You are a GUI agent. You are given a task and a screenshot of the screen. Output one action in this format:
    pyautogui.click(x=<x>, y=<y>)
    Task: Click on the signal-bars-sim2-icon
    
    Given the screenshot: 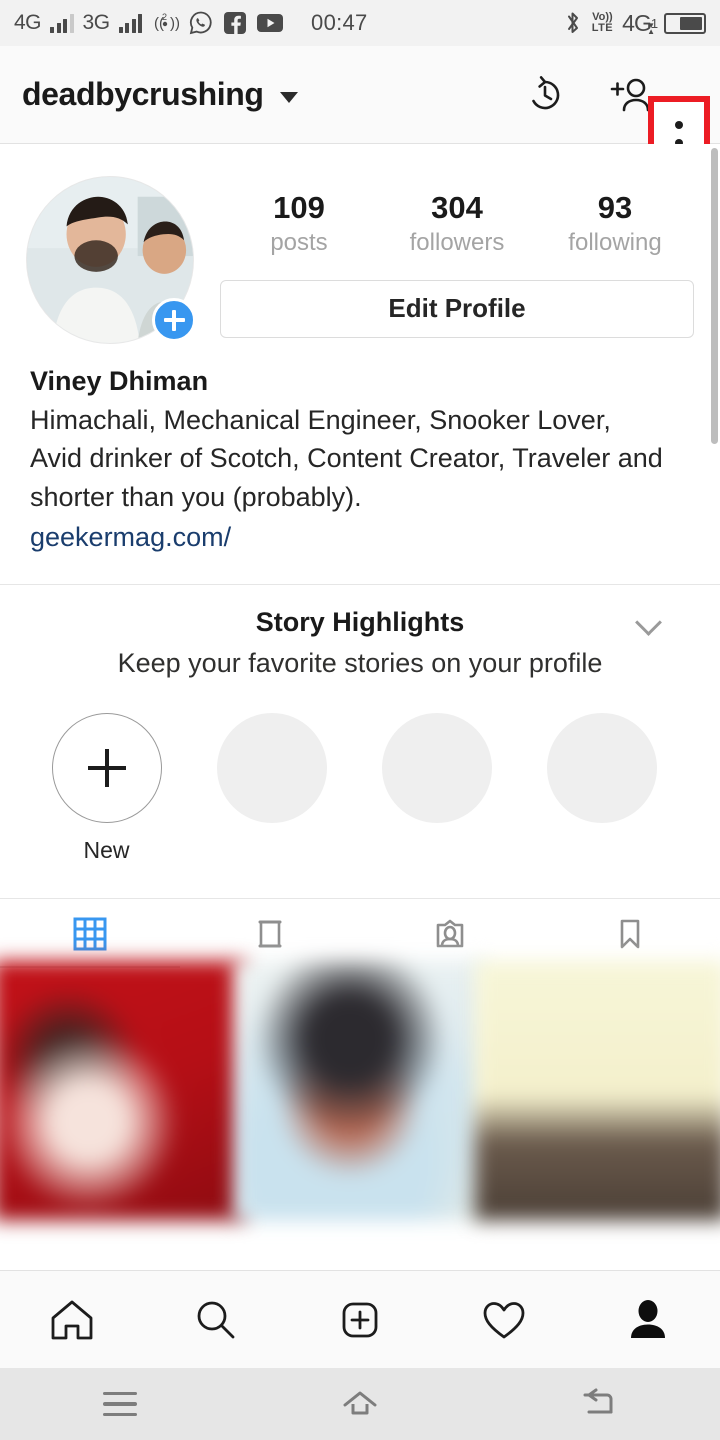 What is the action you would take?
    pyautogui.click(x=130, y=23)
    